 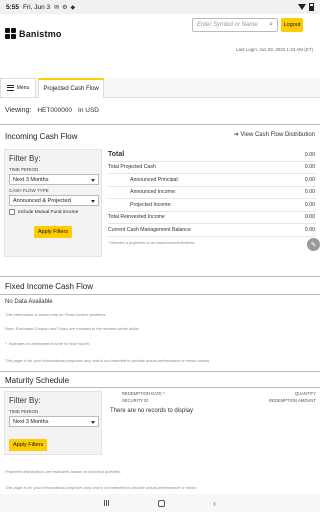 What do you see at coordinates (160, 88) in the screenshot?
I see `tab-bar: Menu Projected Cash Flow` at bounding box center [160, 88].